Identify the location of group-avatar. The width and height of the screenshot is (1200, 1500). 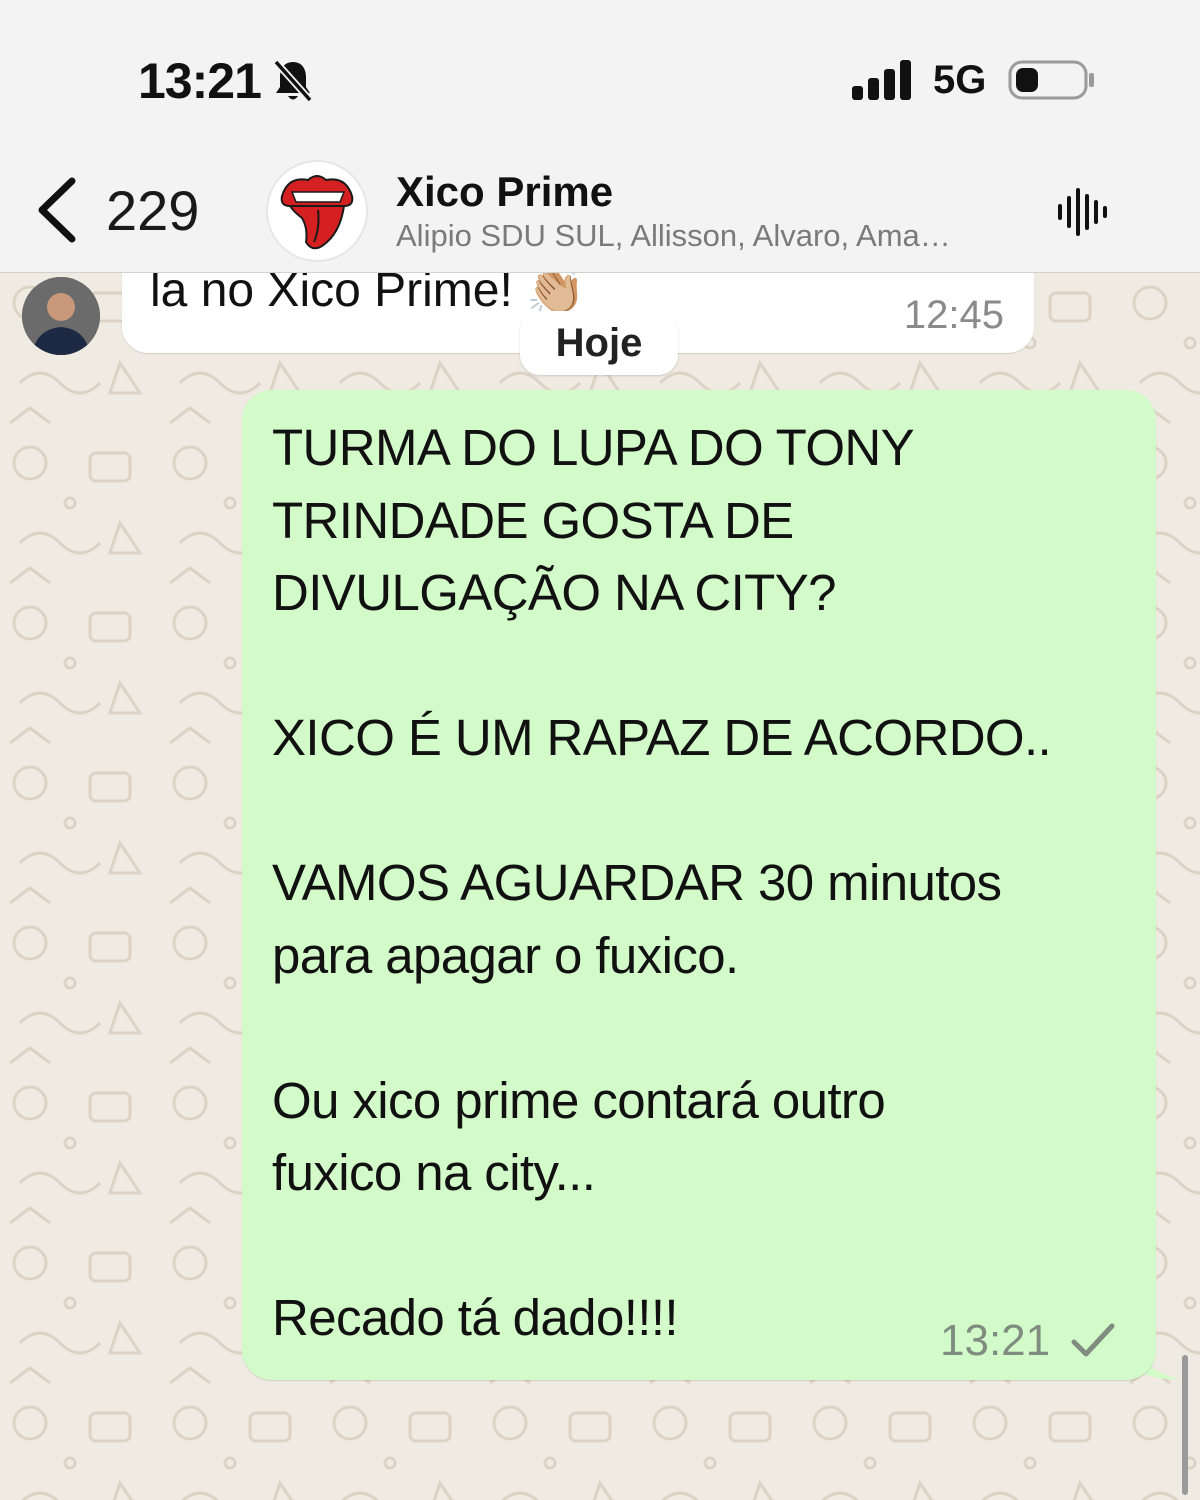
(317, 211).